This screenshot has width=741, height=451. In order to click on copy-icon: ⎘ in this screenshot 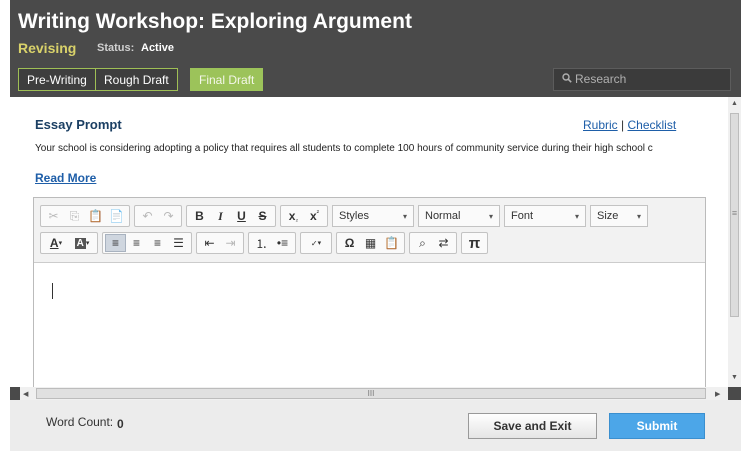, I will do `click(74, 216)`.